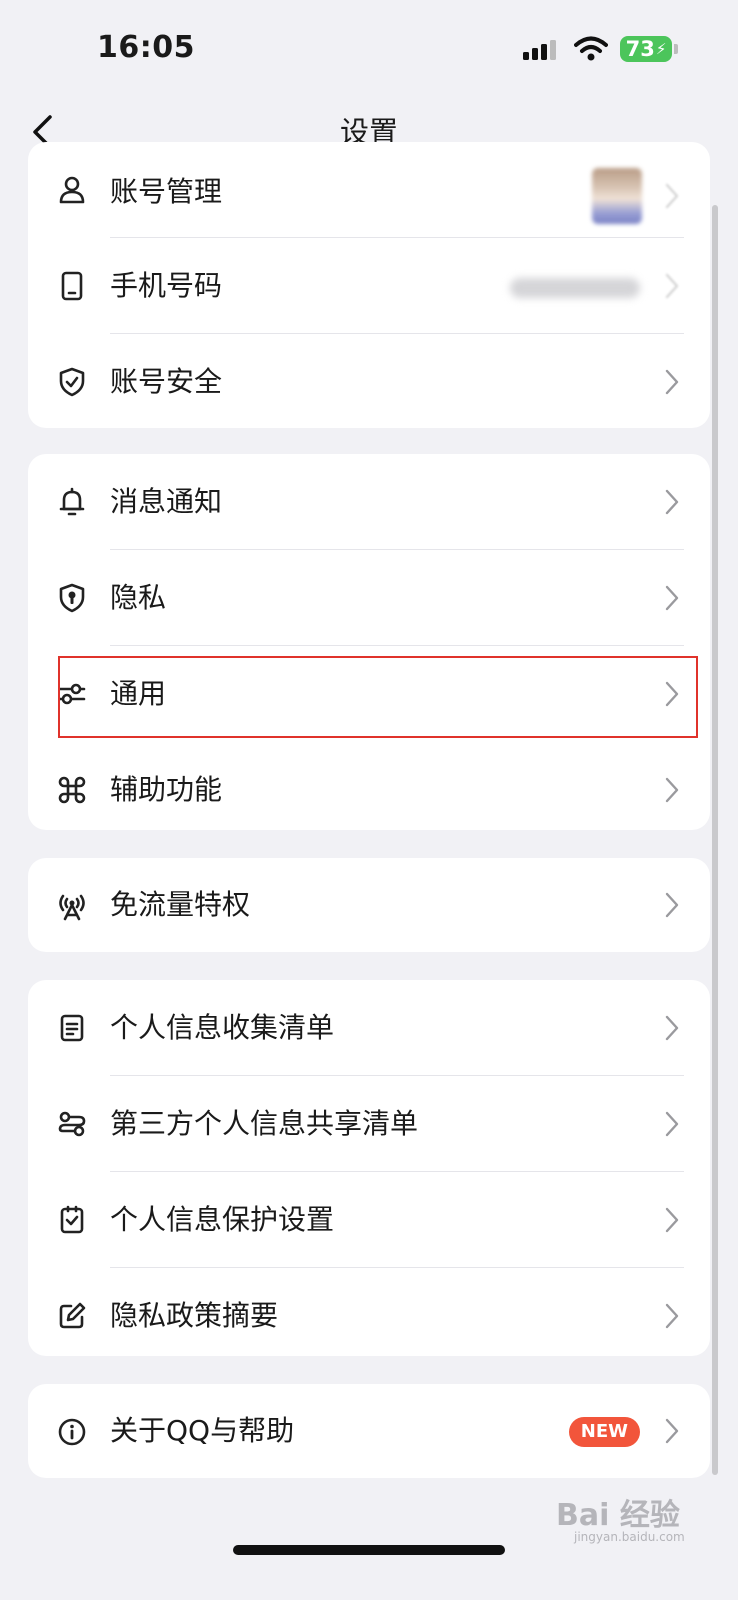 The image size is (738, 1600). Describe the element at coordinates (378, 697) in the screenshot. I see `highlight-box` at that location.